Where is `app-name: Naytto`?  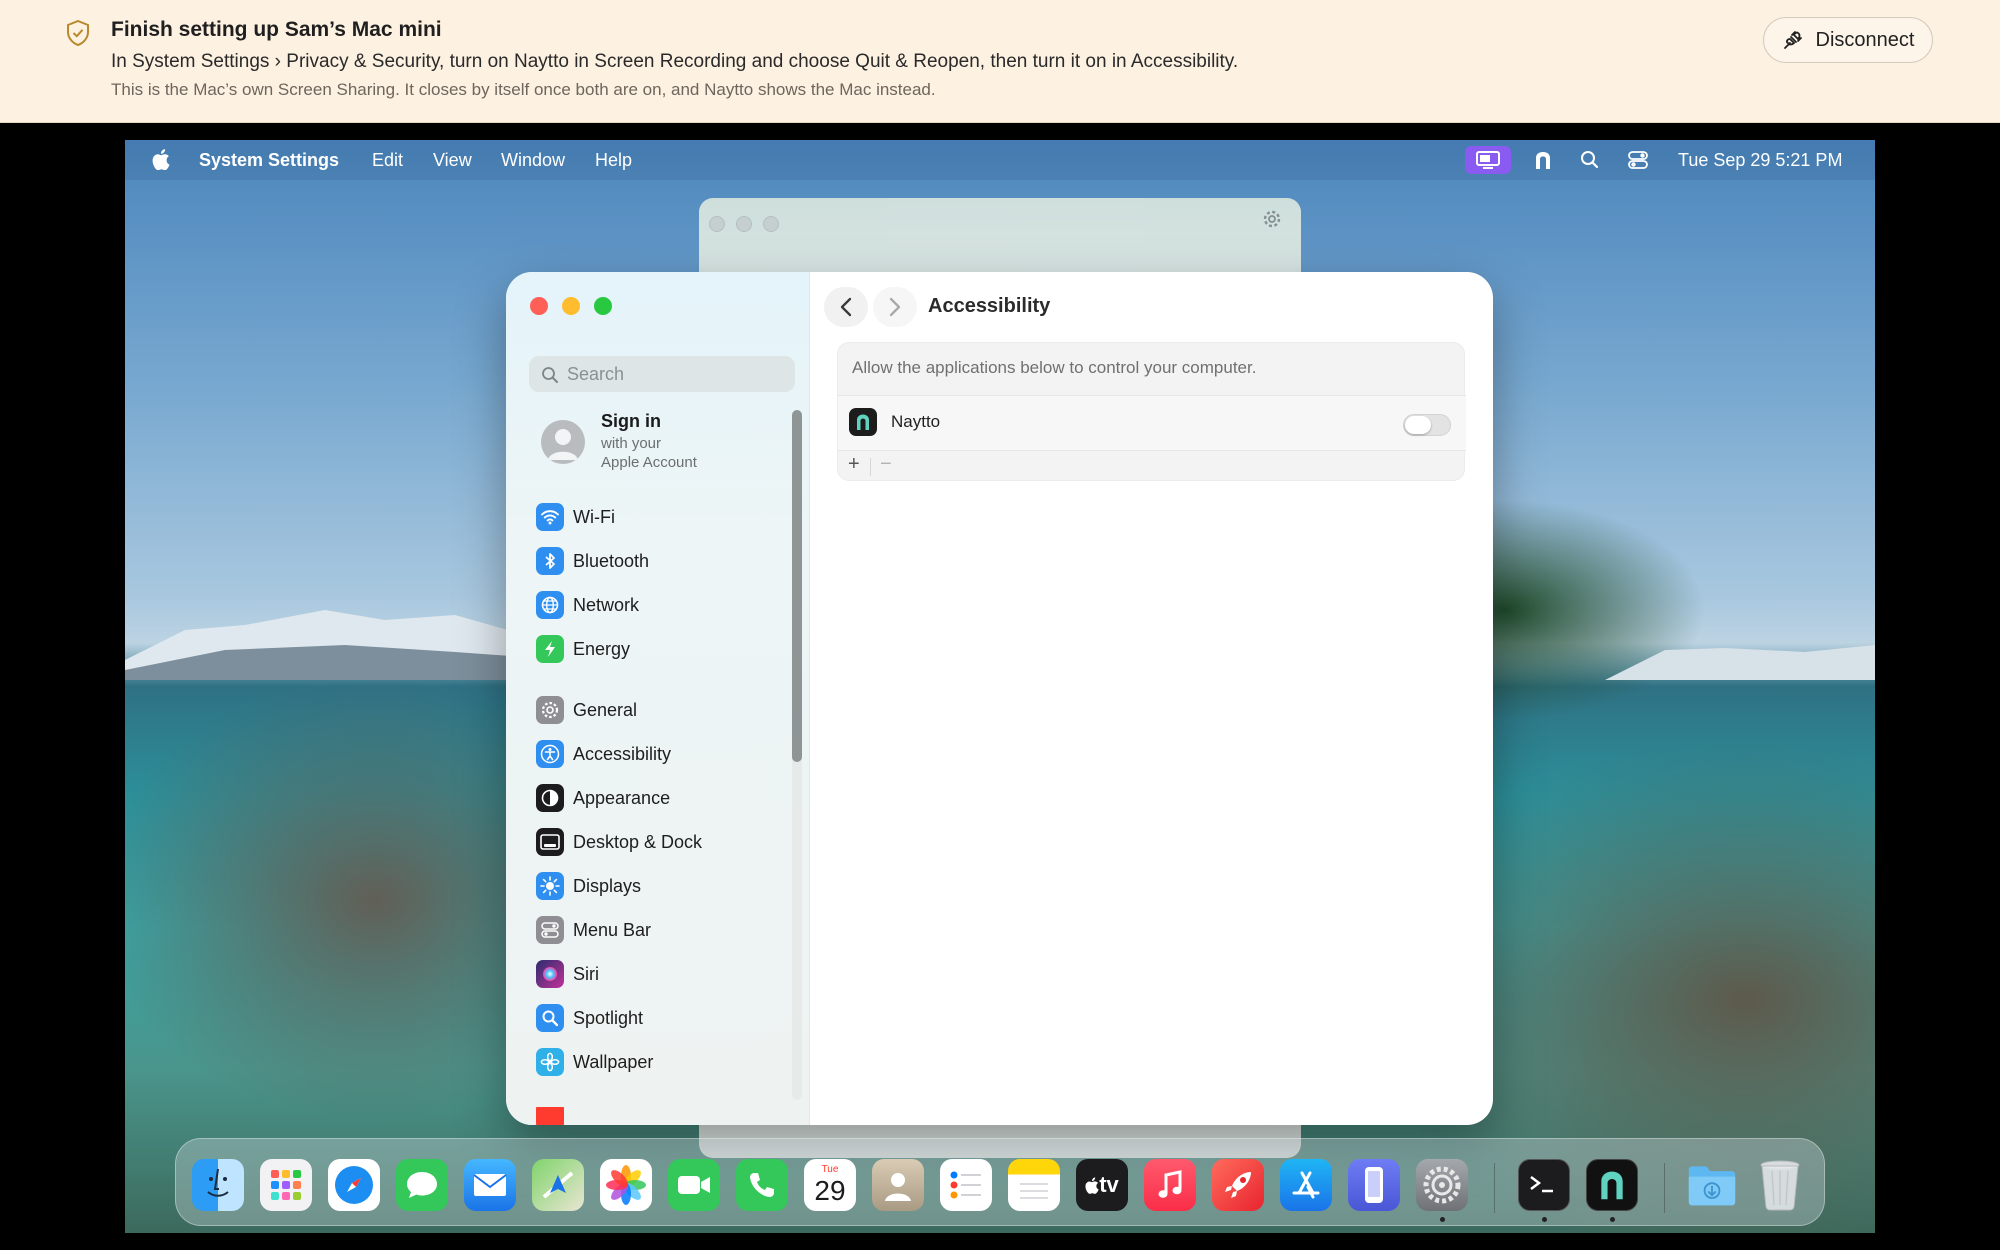
app-name: Naytto is located at coordinates (916, 421).